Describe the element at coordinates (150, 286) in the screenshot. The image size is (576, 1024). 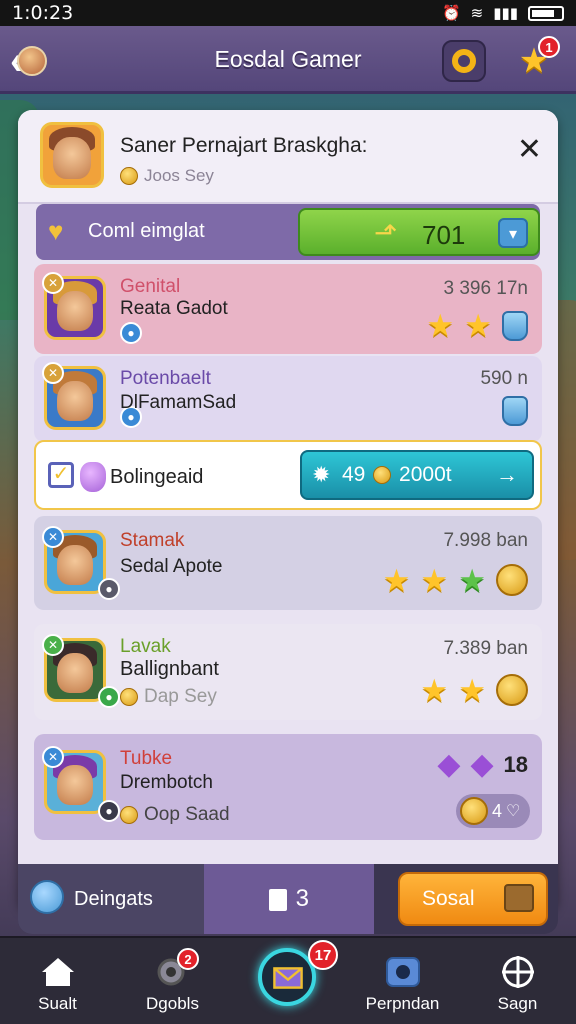
I see `hero-name: Genital` at that location.